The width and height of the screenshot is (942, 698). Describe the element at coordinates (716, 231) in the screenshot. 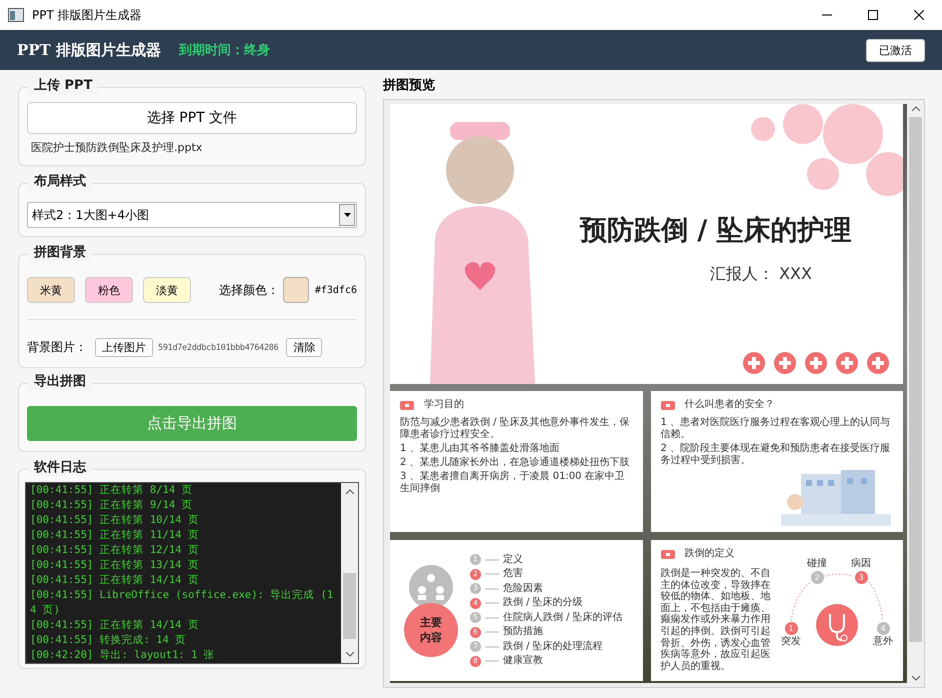

I see `slide-title: 预防跌倒 / 坠床的护理` at that location.